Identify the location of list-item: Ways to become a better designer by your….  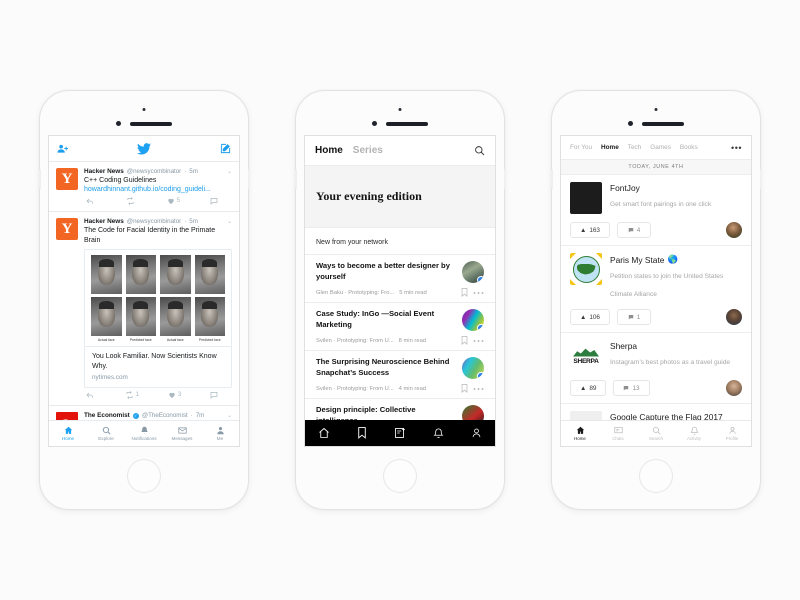
(400, 278).